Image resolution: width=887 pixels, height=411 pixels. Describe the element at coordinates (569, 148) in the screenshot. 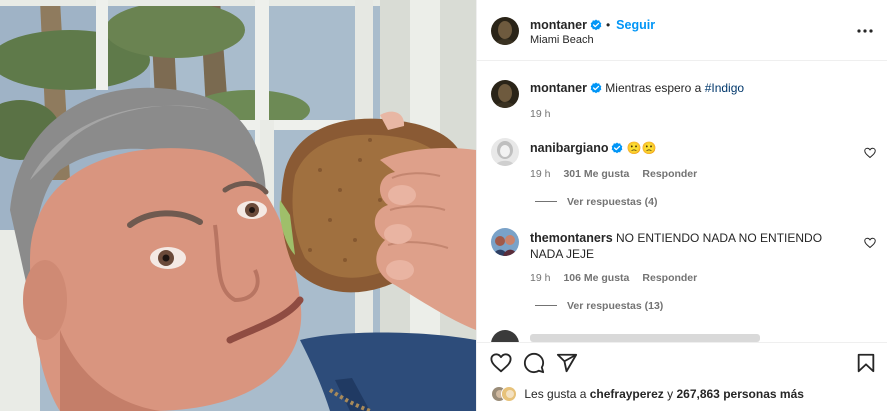

I see `comment-author: nanibargiano` at that location.